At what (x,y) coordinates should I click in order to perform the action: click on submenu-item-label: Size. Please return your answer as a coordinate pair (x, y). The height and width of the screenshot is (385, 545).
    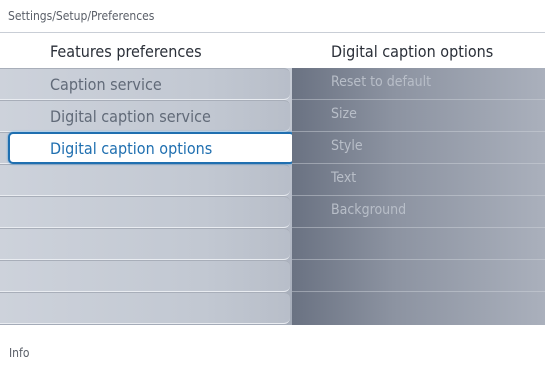
    Looking at the image, I should click on (344, 114).